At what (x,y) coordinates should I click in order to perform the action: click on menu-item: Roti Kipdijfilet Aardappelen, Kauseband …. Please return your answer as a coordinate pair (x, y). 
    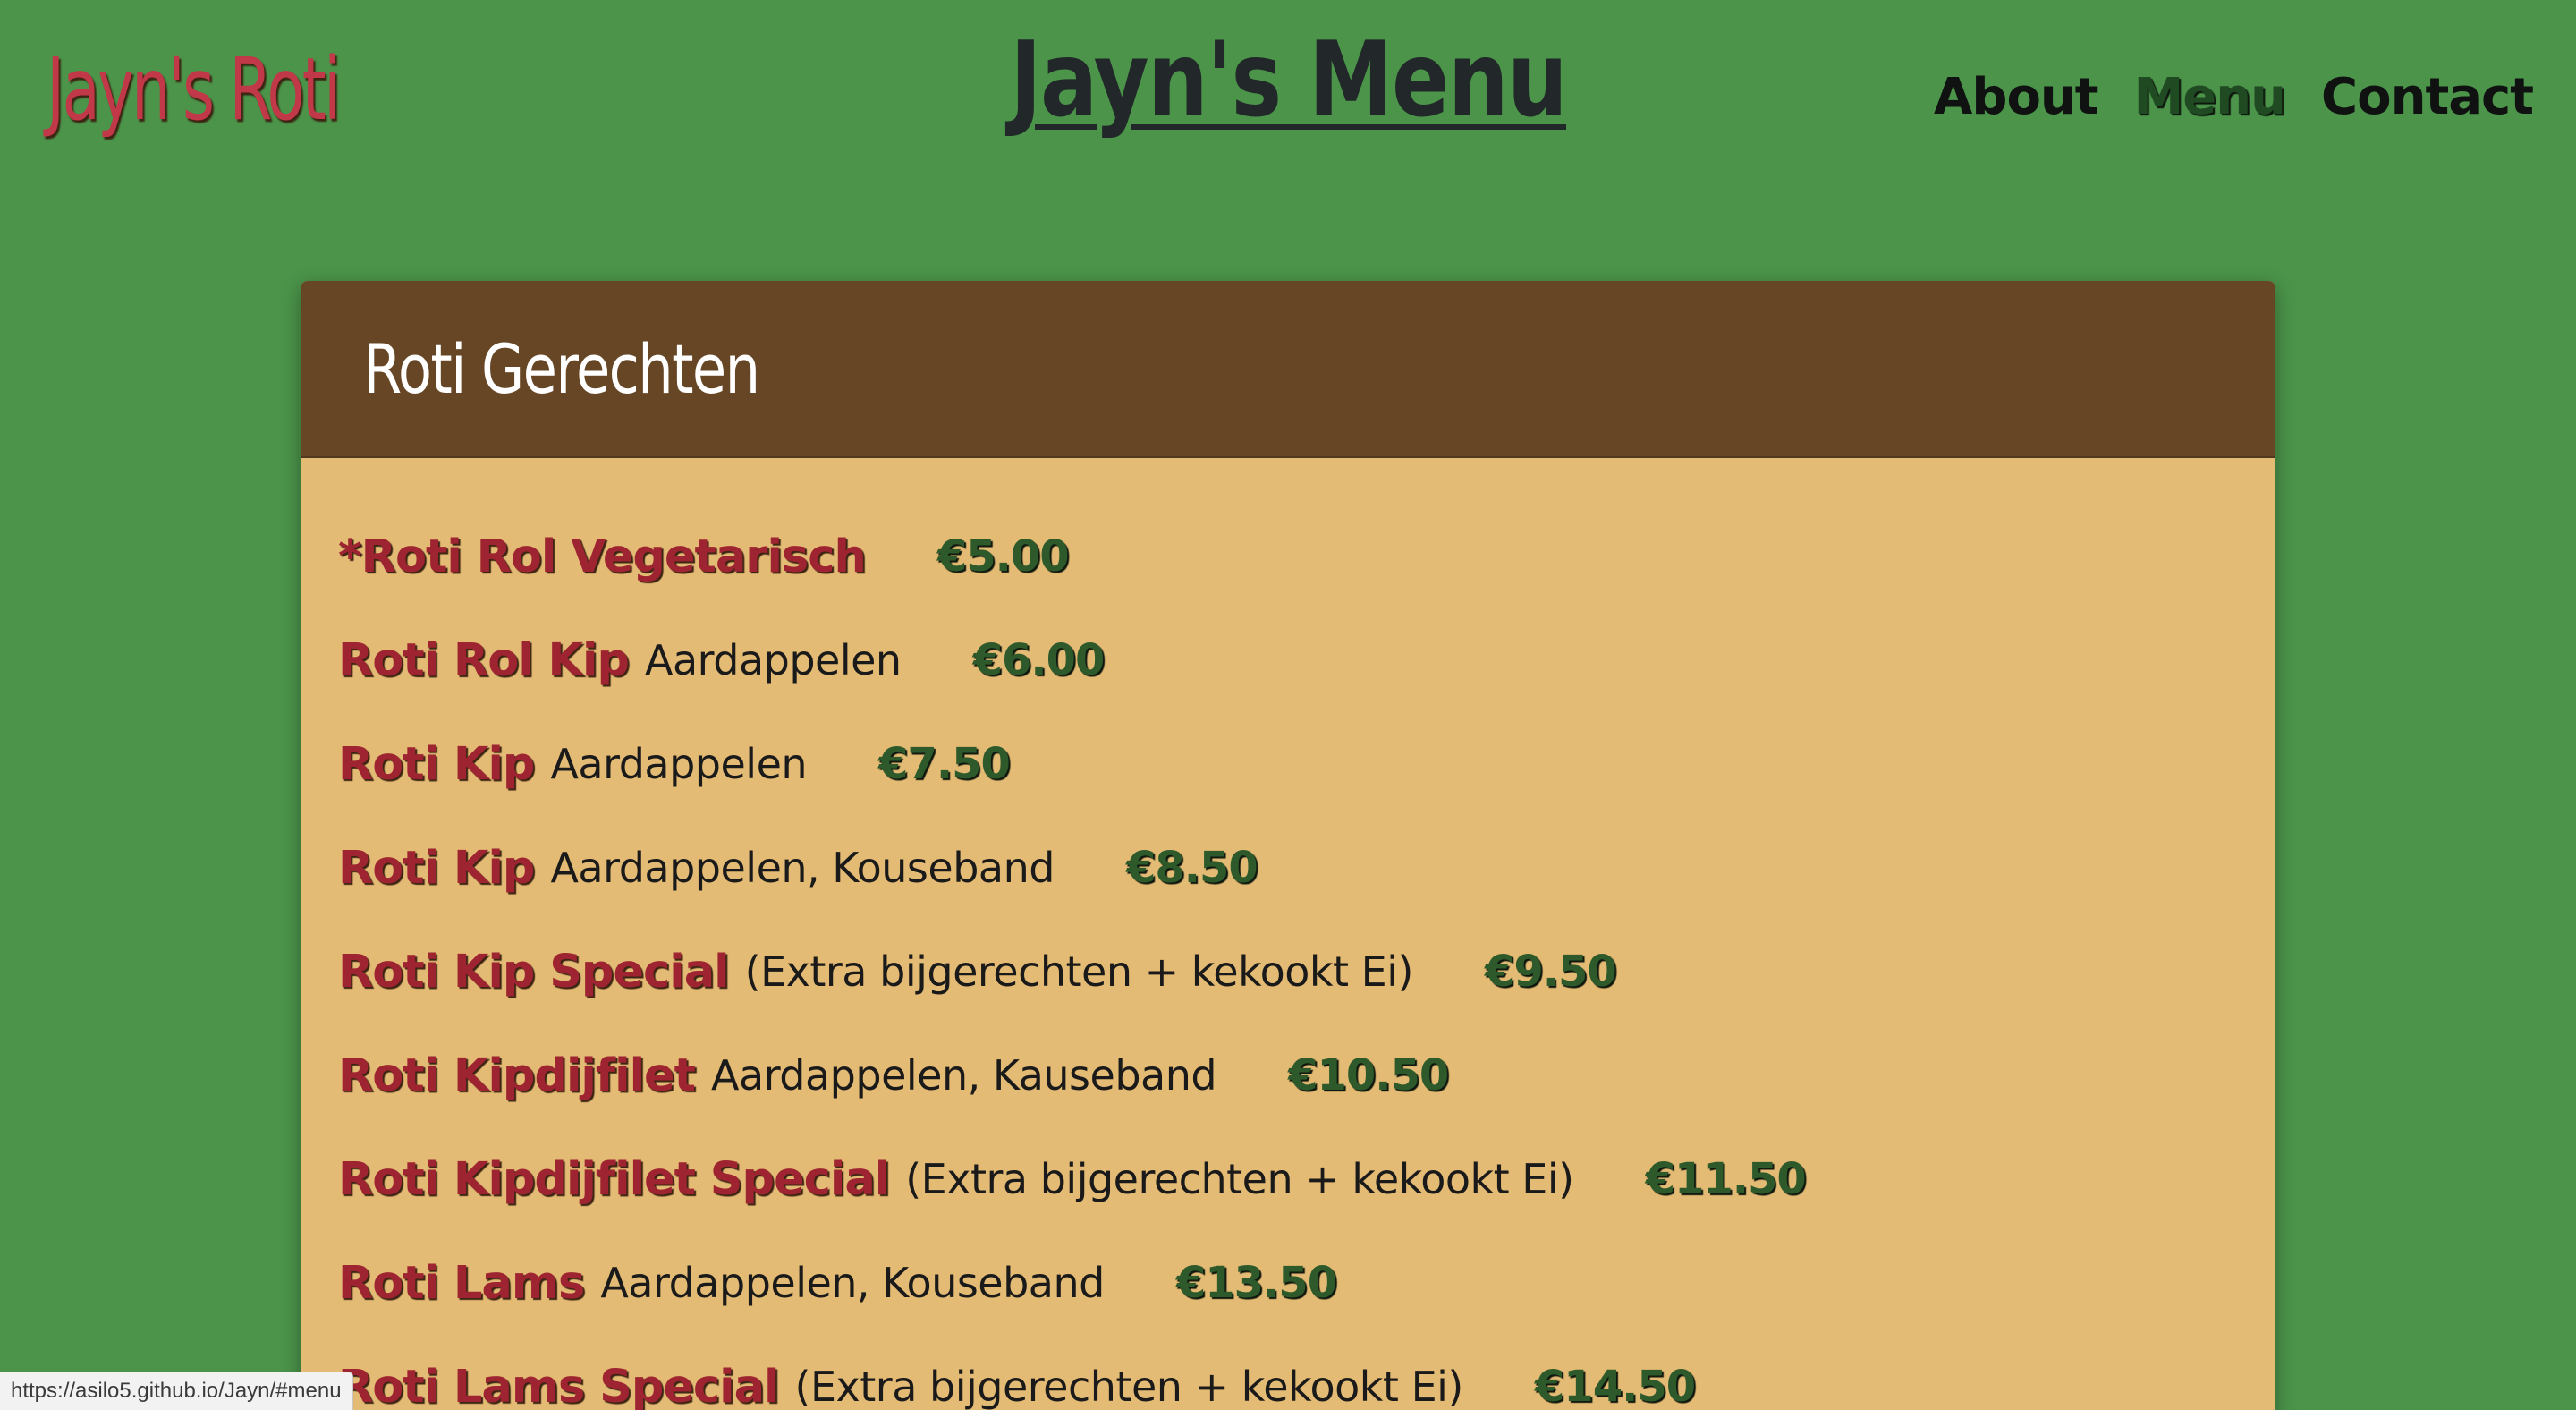
    Looking at the image, I should click on (1072, 1075).